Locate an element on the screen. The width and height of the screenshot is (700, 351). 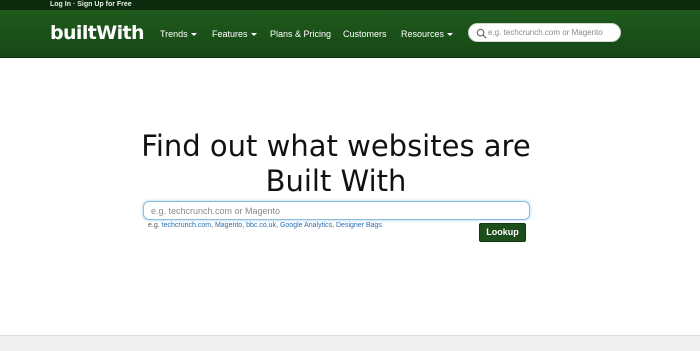
nav-features: Features is located at coordinates (234, 34).